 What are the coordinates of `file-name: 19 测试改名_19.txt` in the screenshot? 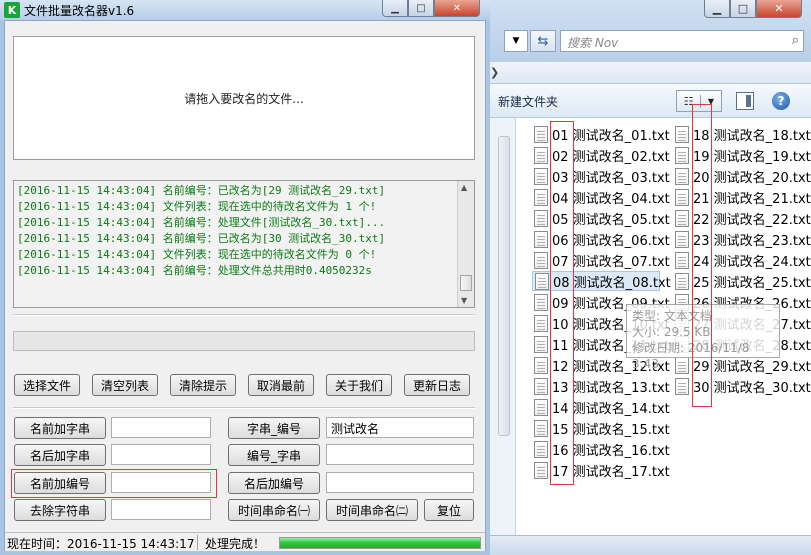 It's located at (752, 157).